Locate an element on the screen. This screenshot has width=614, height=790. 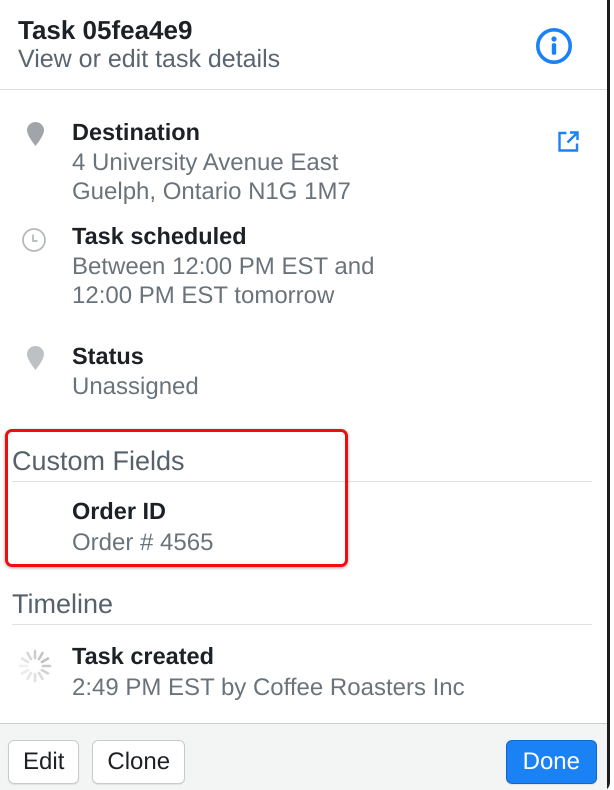
external-link-icon is located at coordinates (568, 141).